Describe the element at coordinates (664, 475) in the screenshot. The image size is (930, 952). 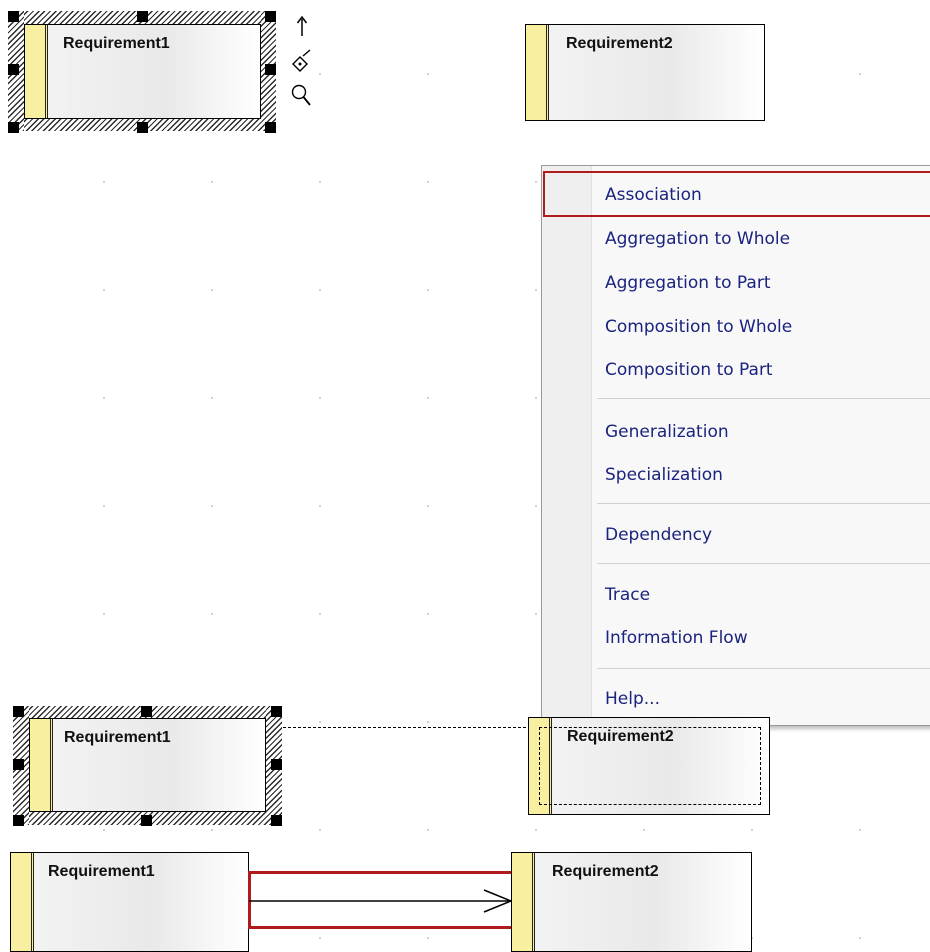
I see `menu-item-specialization: Specialization` at that location.